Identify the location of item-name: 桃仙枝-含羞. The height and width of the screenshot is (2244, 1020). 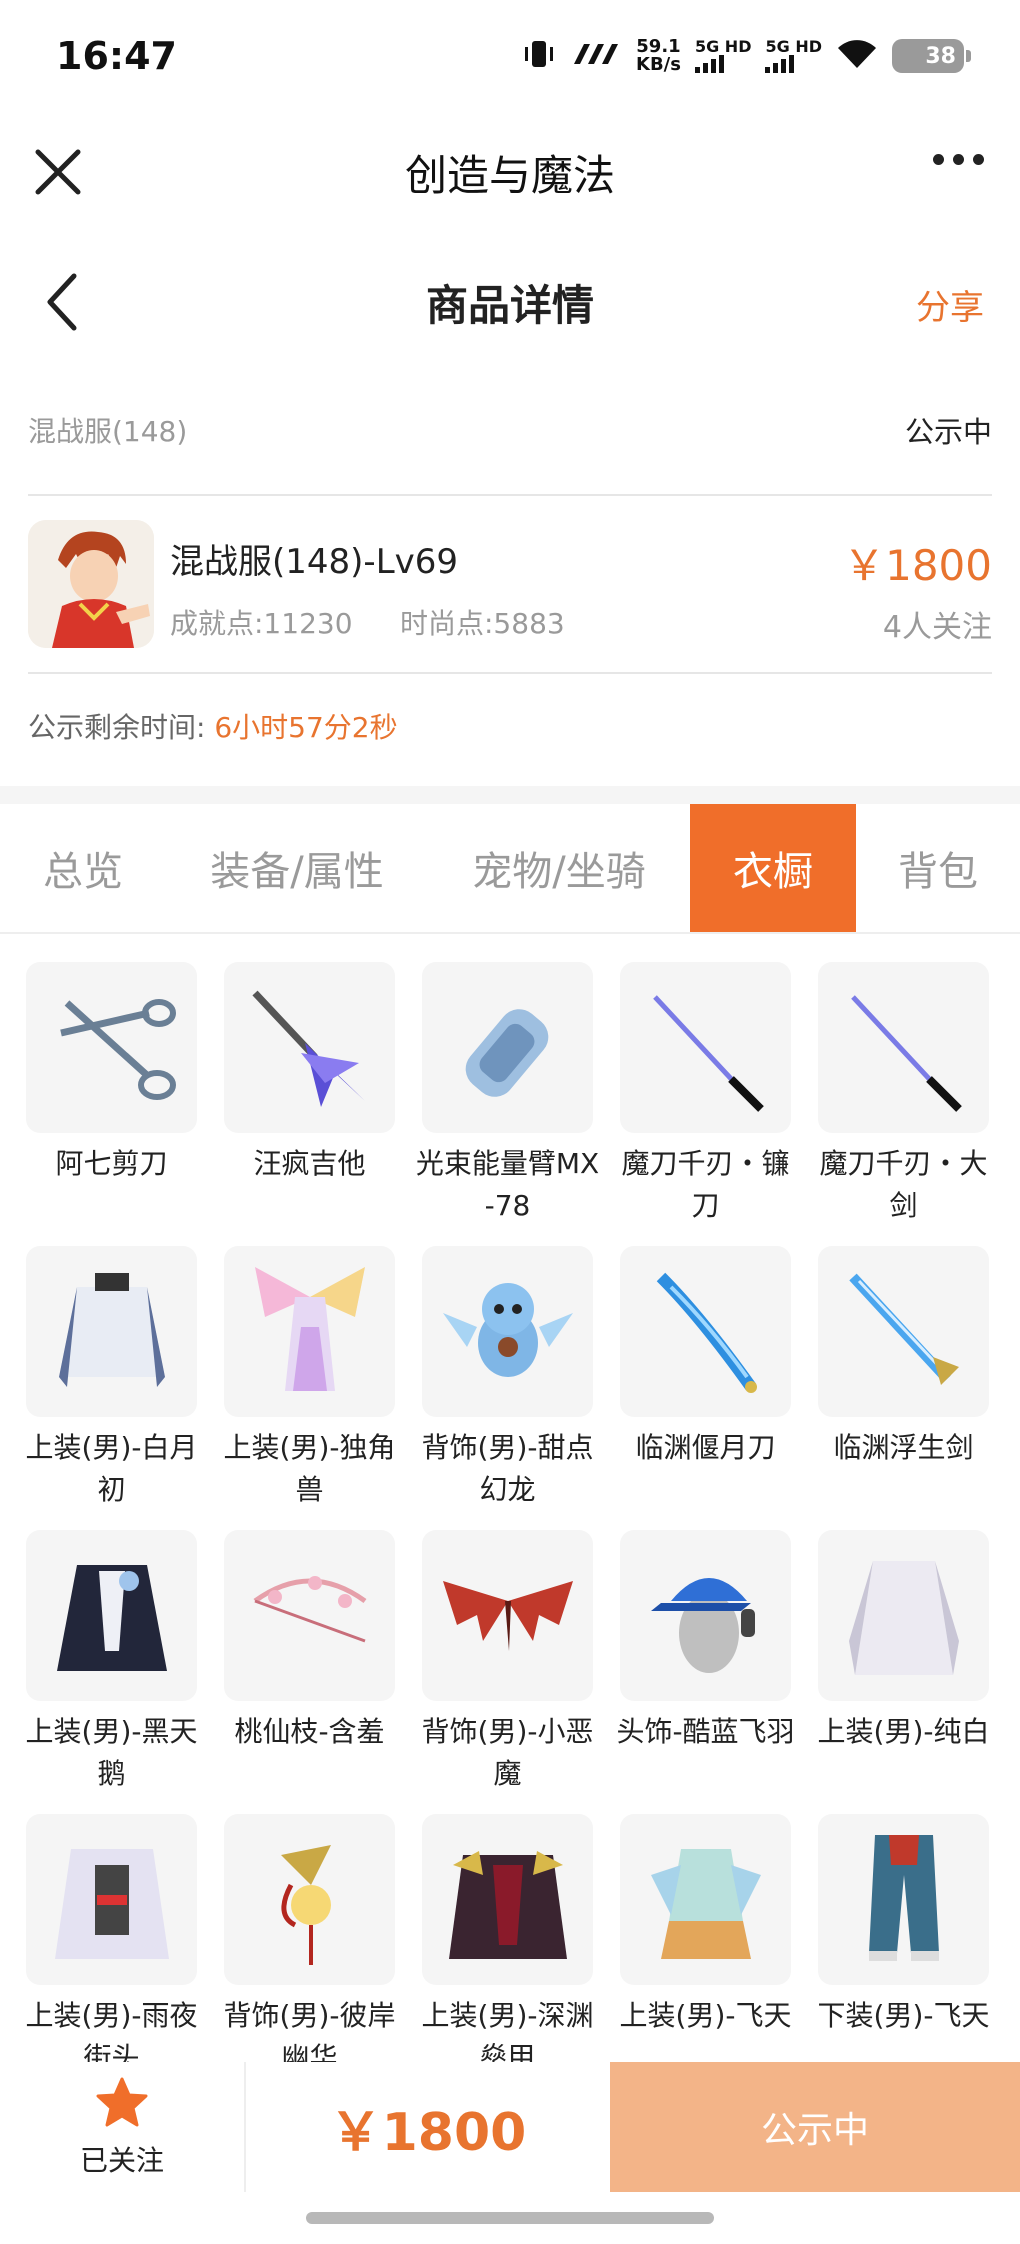
(309, 1731).